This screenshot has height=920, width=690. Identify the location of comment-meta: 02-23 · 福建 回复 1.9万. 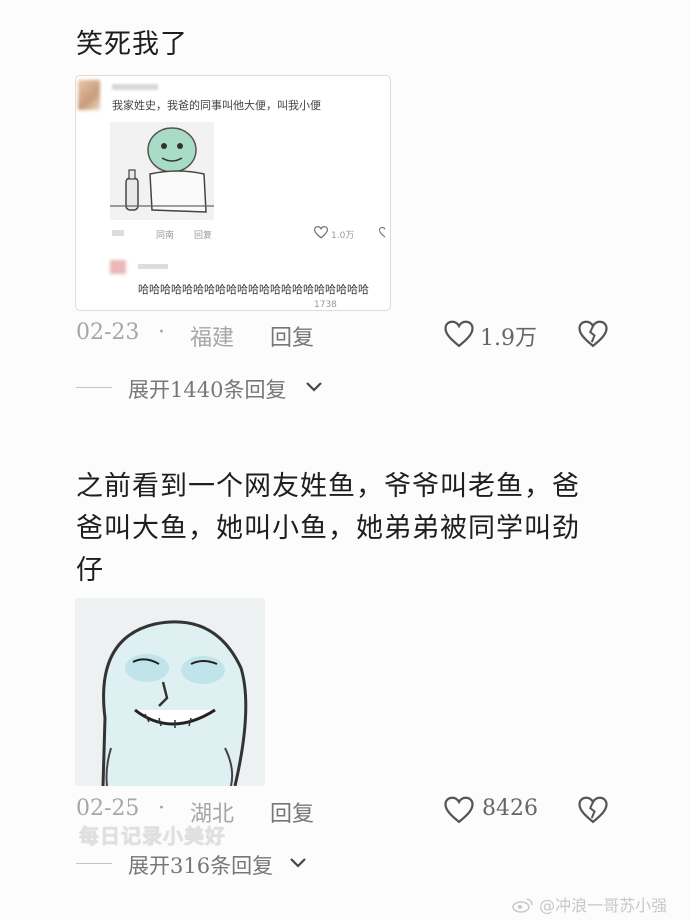
(346, 334).